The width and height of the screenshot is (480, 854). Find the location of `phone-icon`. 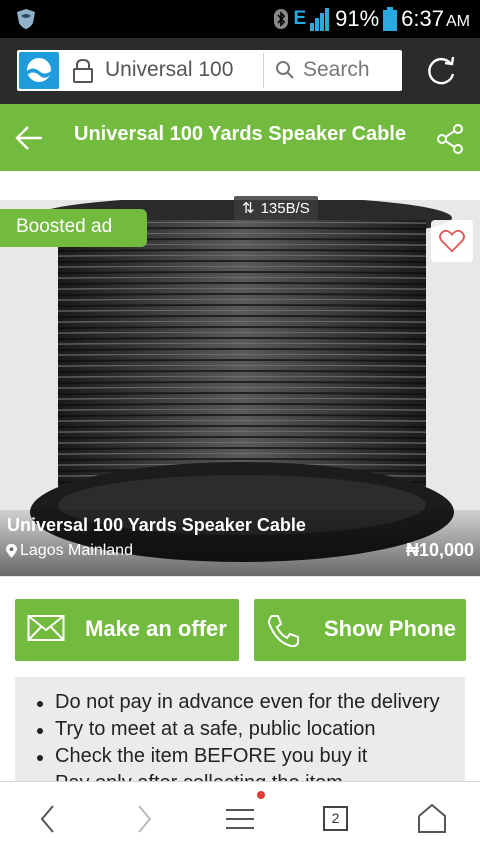

phone-icon is located at coordinates (283, 631).